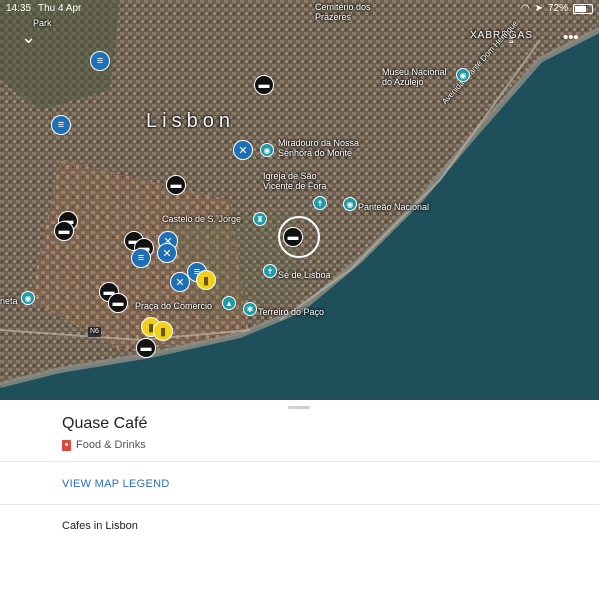  What do you see at coordinates (111, 445) in the screenshot?
I see `category-label: Food & Drinks` at bounding box center [111, 445].